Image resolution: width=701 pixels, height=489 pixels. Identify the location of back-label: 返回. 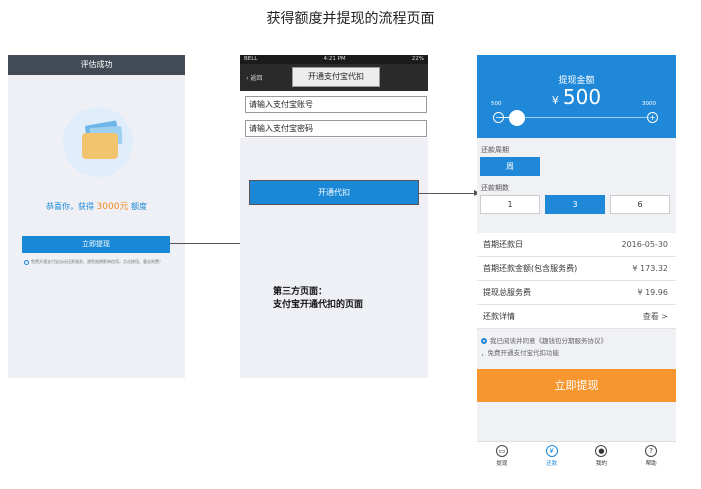
(256, 78).